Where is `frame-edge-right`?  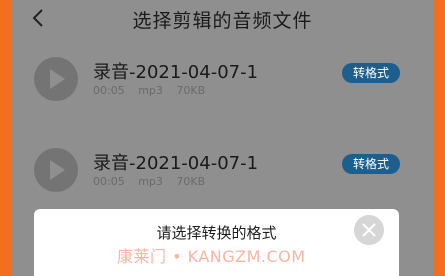 frame-edge-right is located at coordinates (439, 138).